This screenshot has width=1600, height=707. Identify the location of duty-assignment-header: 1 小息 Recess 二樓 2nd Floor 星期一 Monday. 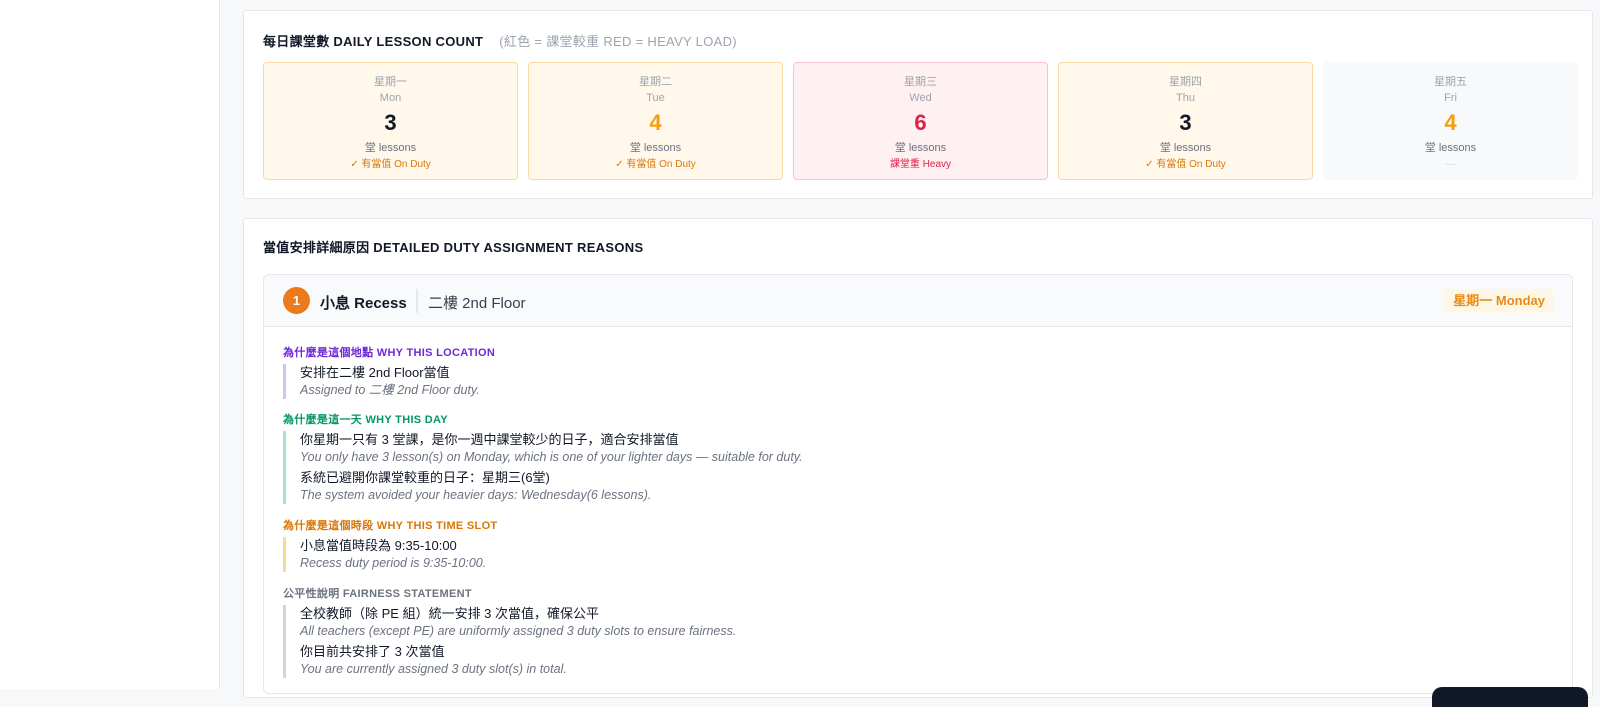
(918, 301).